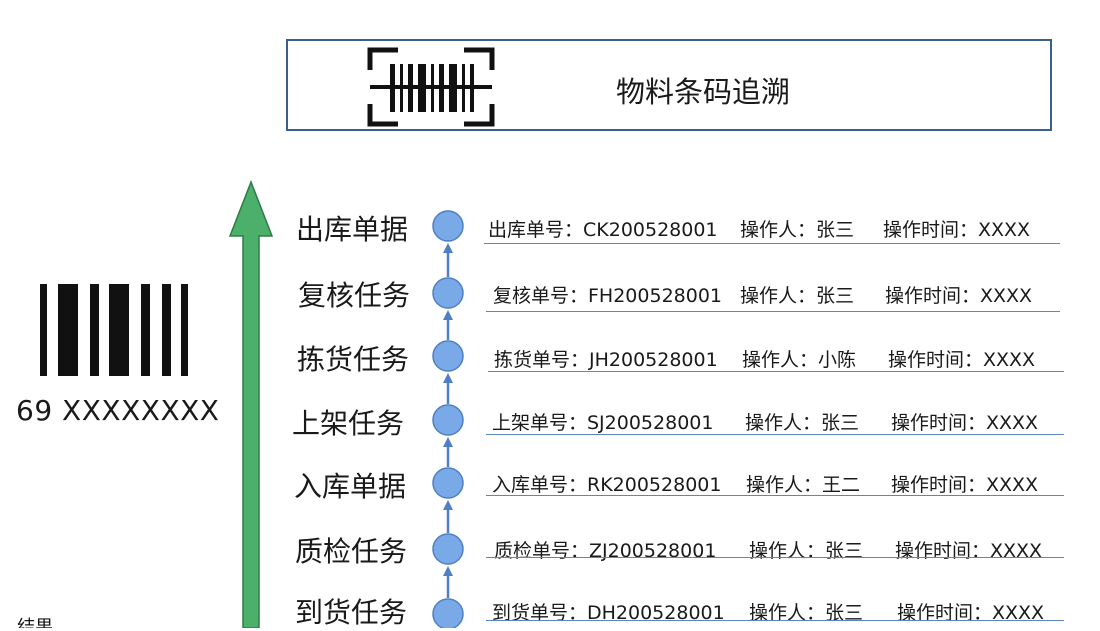 This screenshot has width=1100, height=631. I want to click on detail-row: 复核单号：FH200528001 操作人：张三 操作时间：XXXX, so click(550, 294).